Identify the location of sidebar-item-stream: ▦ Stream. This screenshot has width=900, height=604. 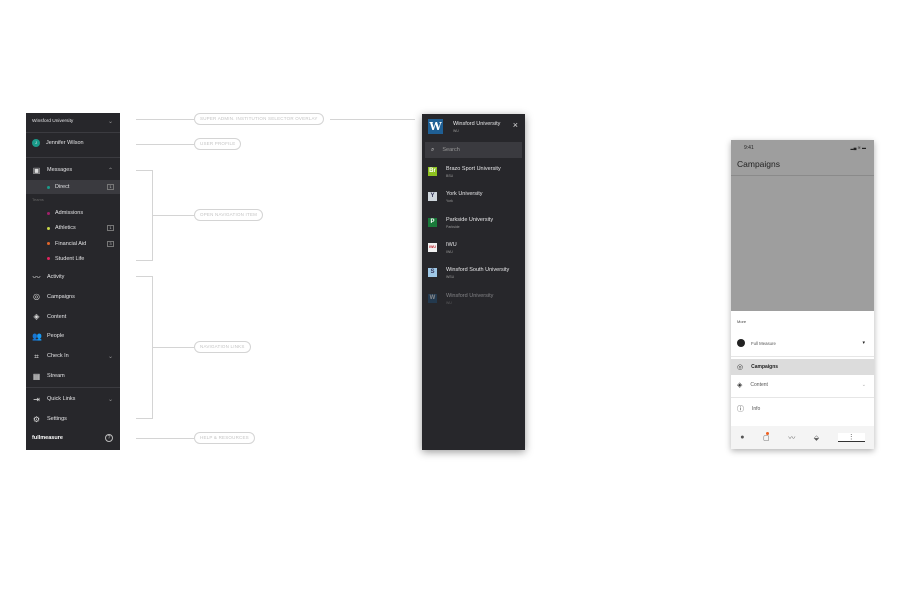
(73, 376).